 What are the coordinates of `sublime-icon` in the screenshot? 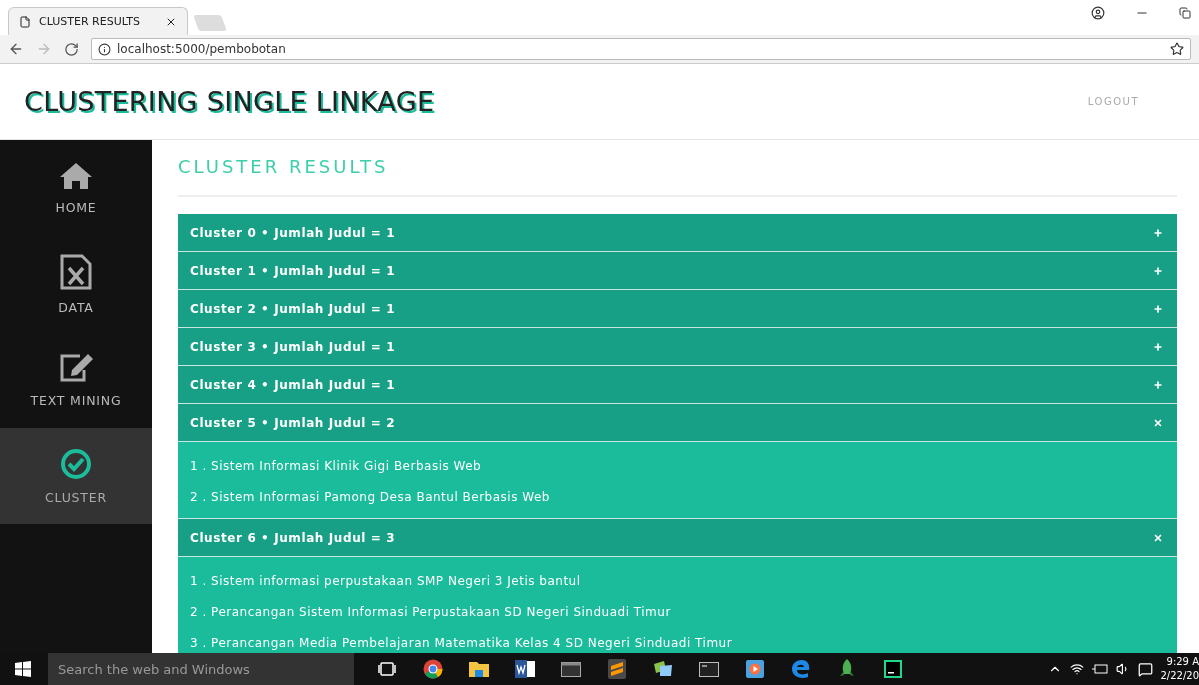 It's located at (617, 669).